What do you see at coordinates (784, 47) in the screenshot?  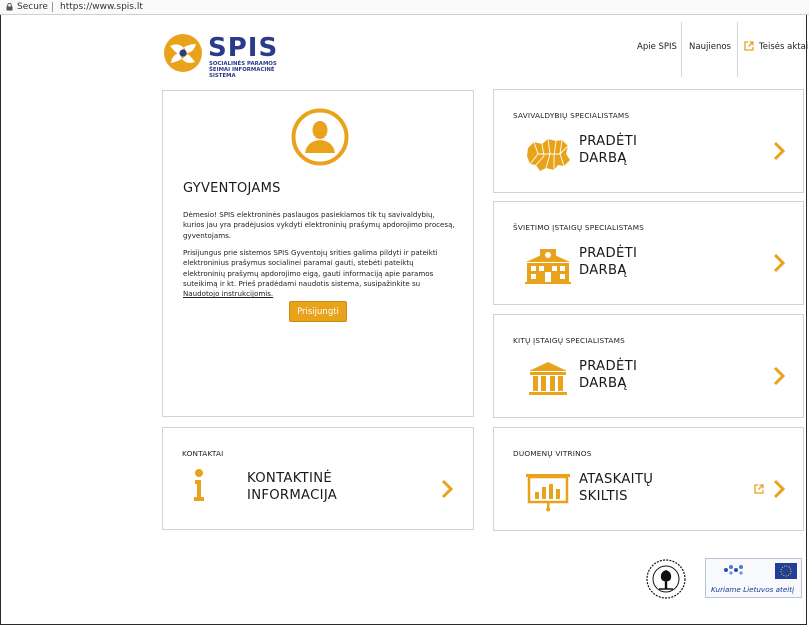 I see `nav-legal-label: Teisės aktai` at bounding box center [784, 47].